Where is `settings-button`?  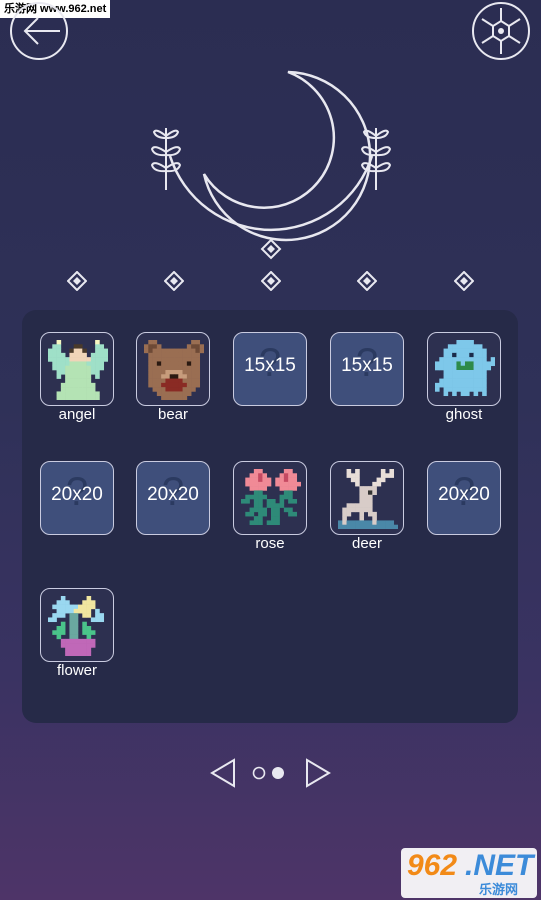
settings-button is located at coordinates (501, 31).